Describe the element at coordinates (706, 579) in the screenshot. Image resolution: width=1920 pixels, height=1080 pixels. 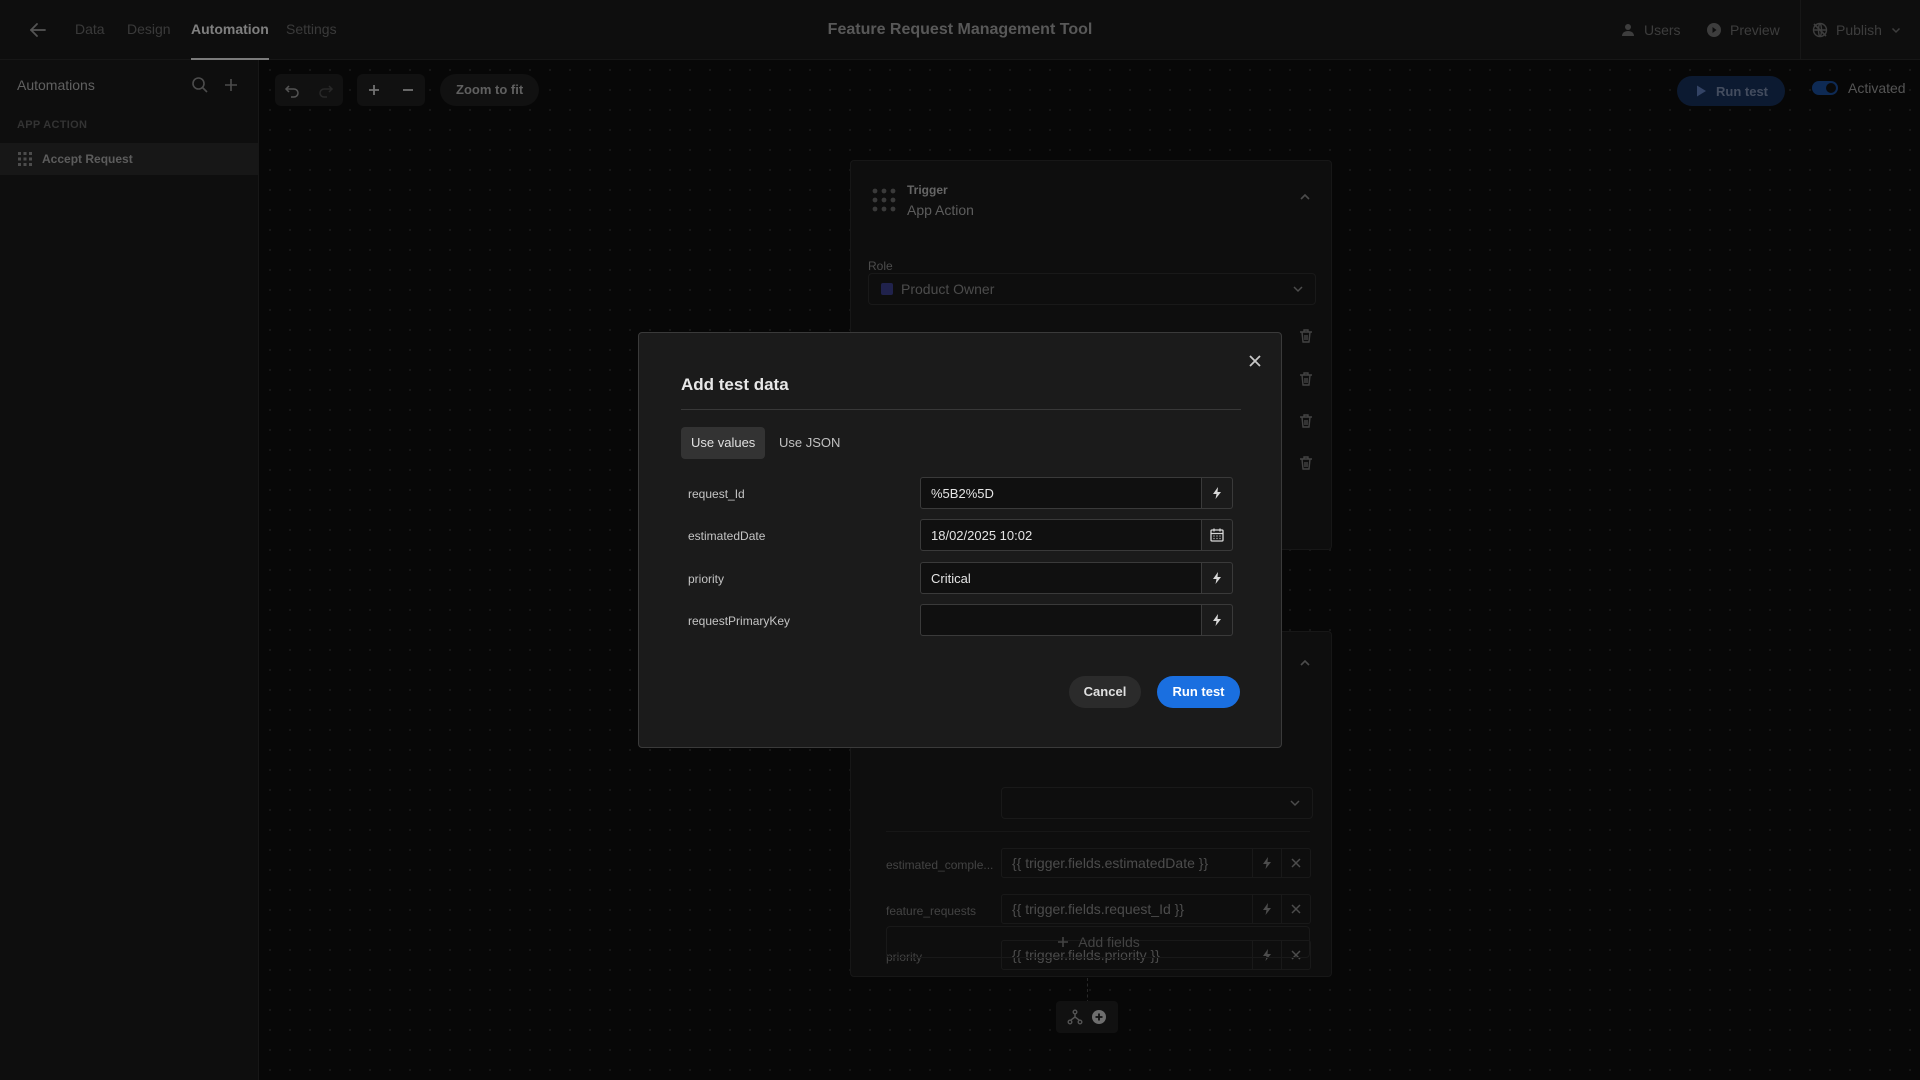
I see `field-label-priority: priority` at that location.